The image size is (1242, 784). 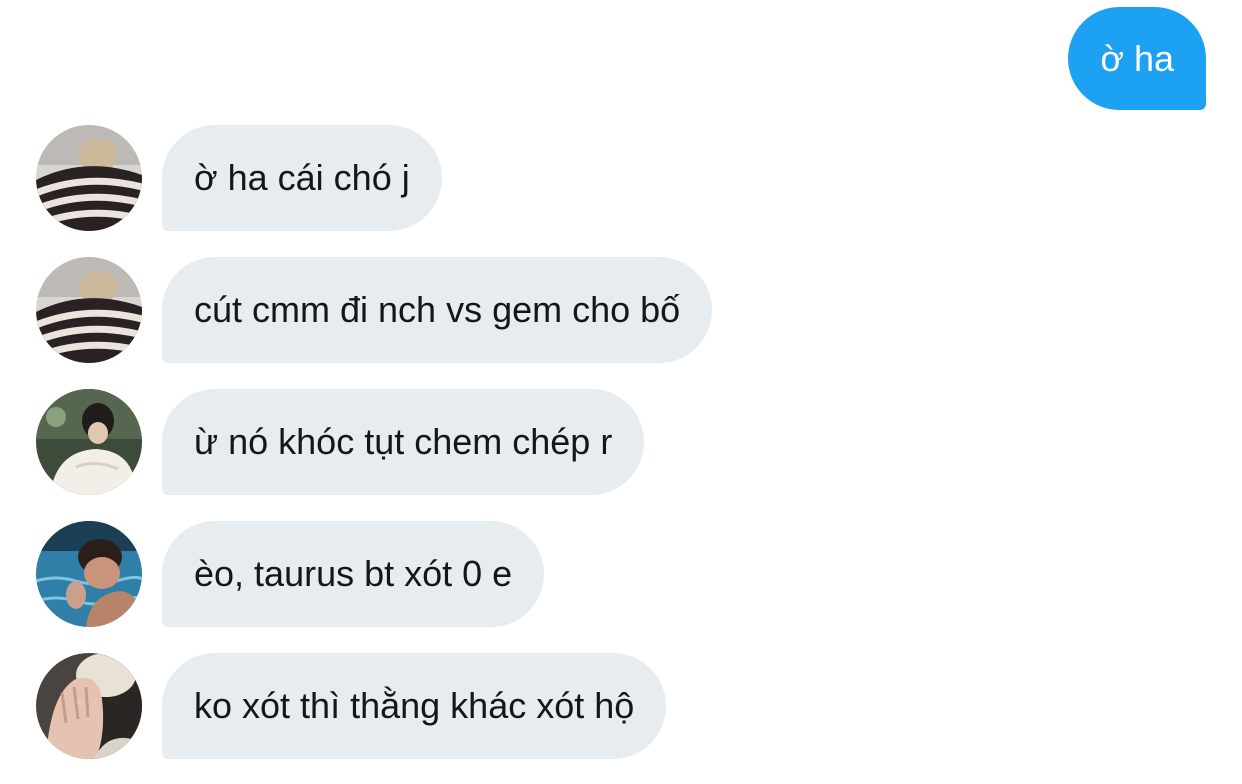 I want to click on message-text: ờ ha cái chó j, so click(x=302, y=177).